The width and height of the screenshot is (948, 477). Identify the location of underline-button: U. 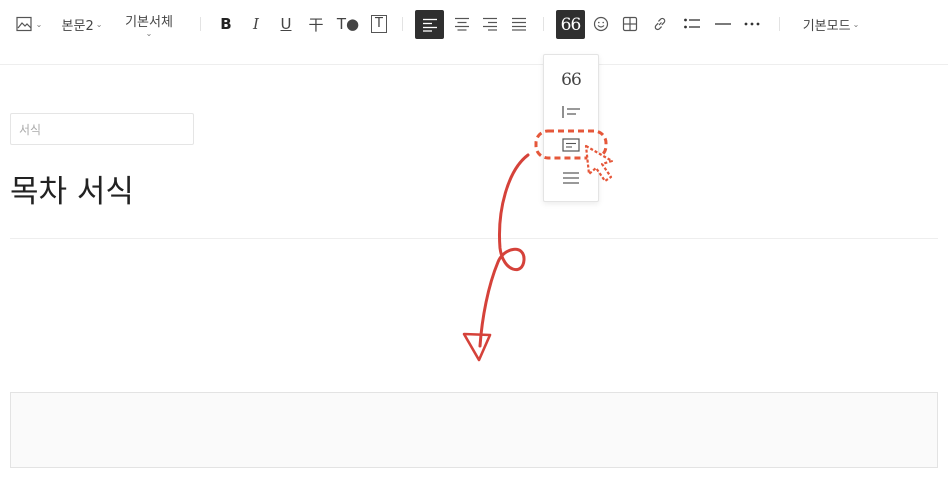
(286, 24).